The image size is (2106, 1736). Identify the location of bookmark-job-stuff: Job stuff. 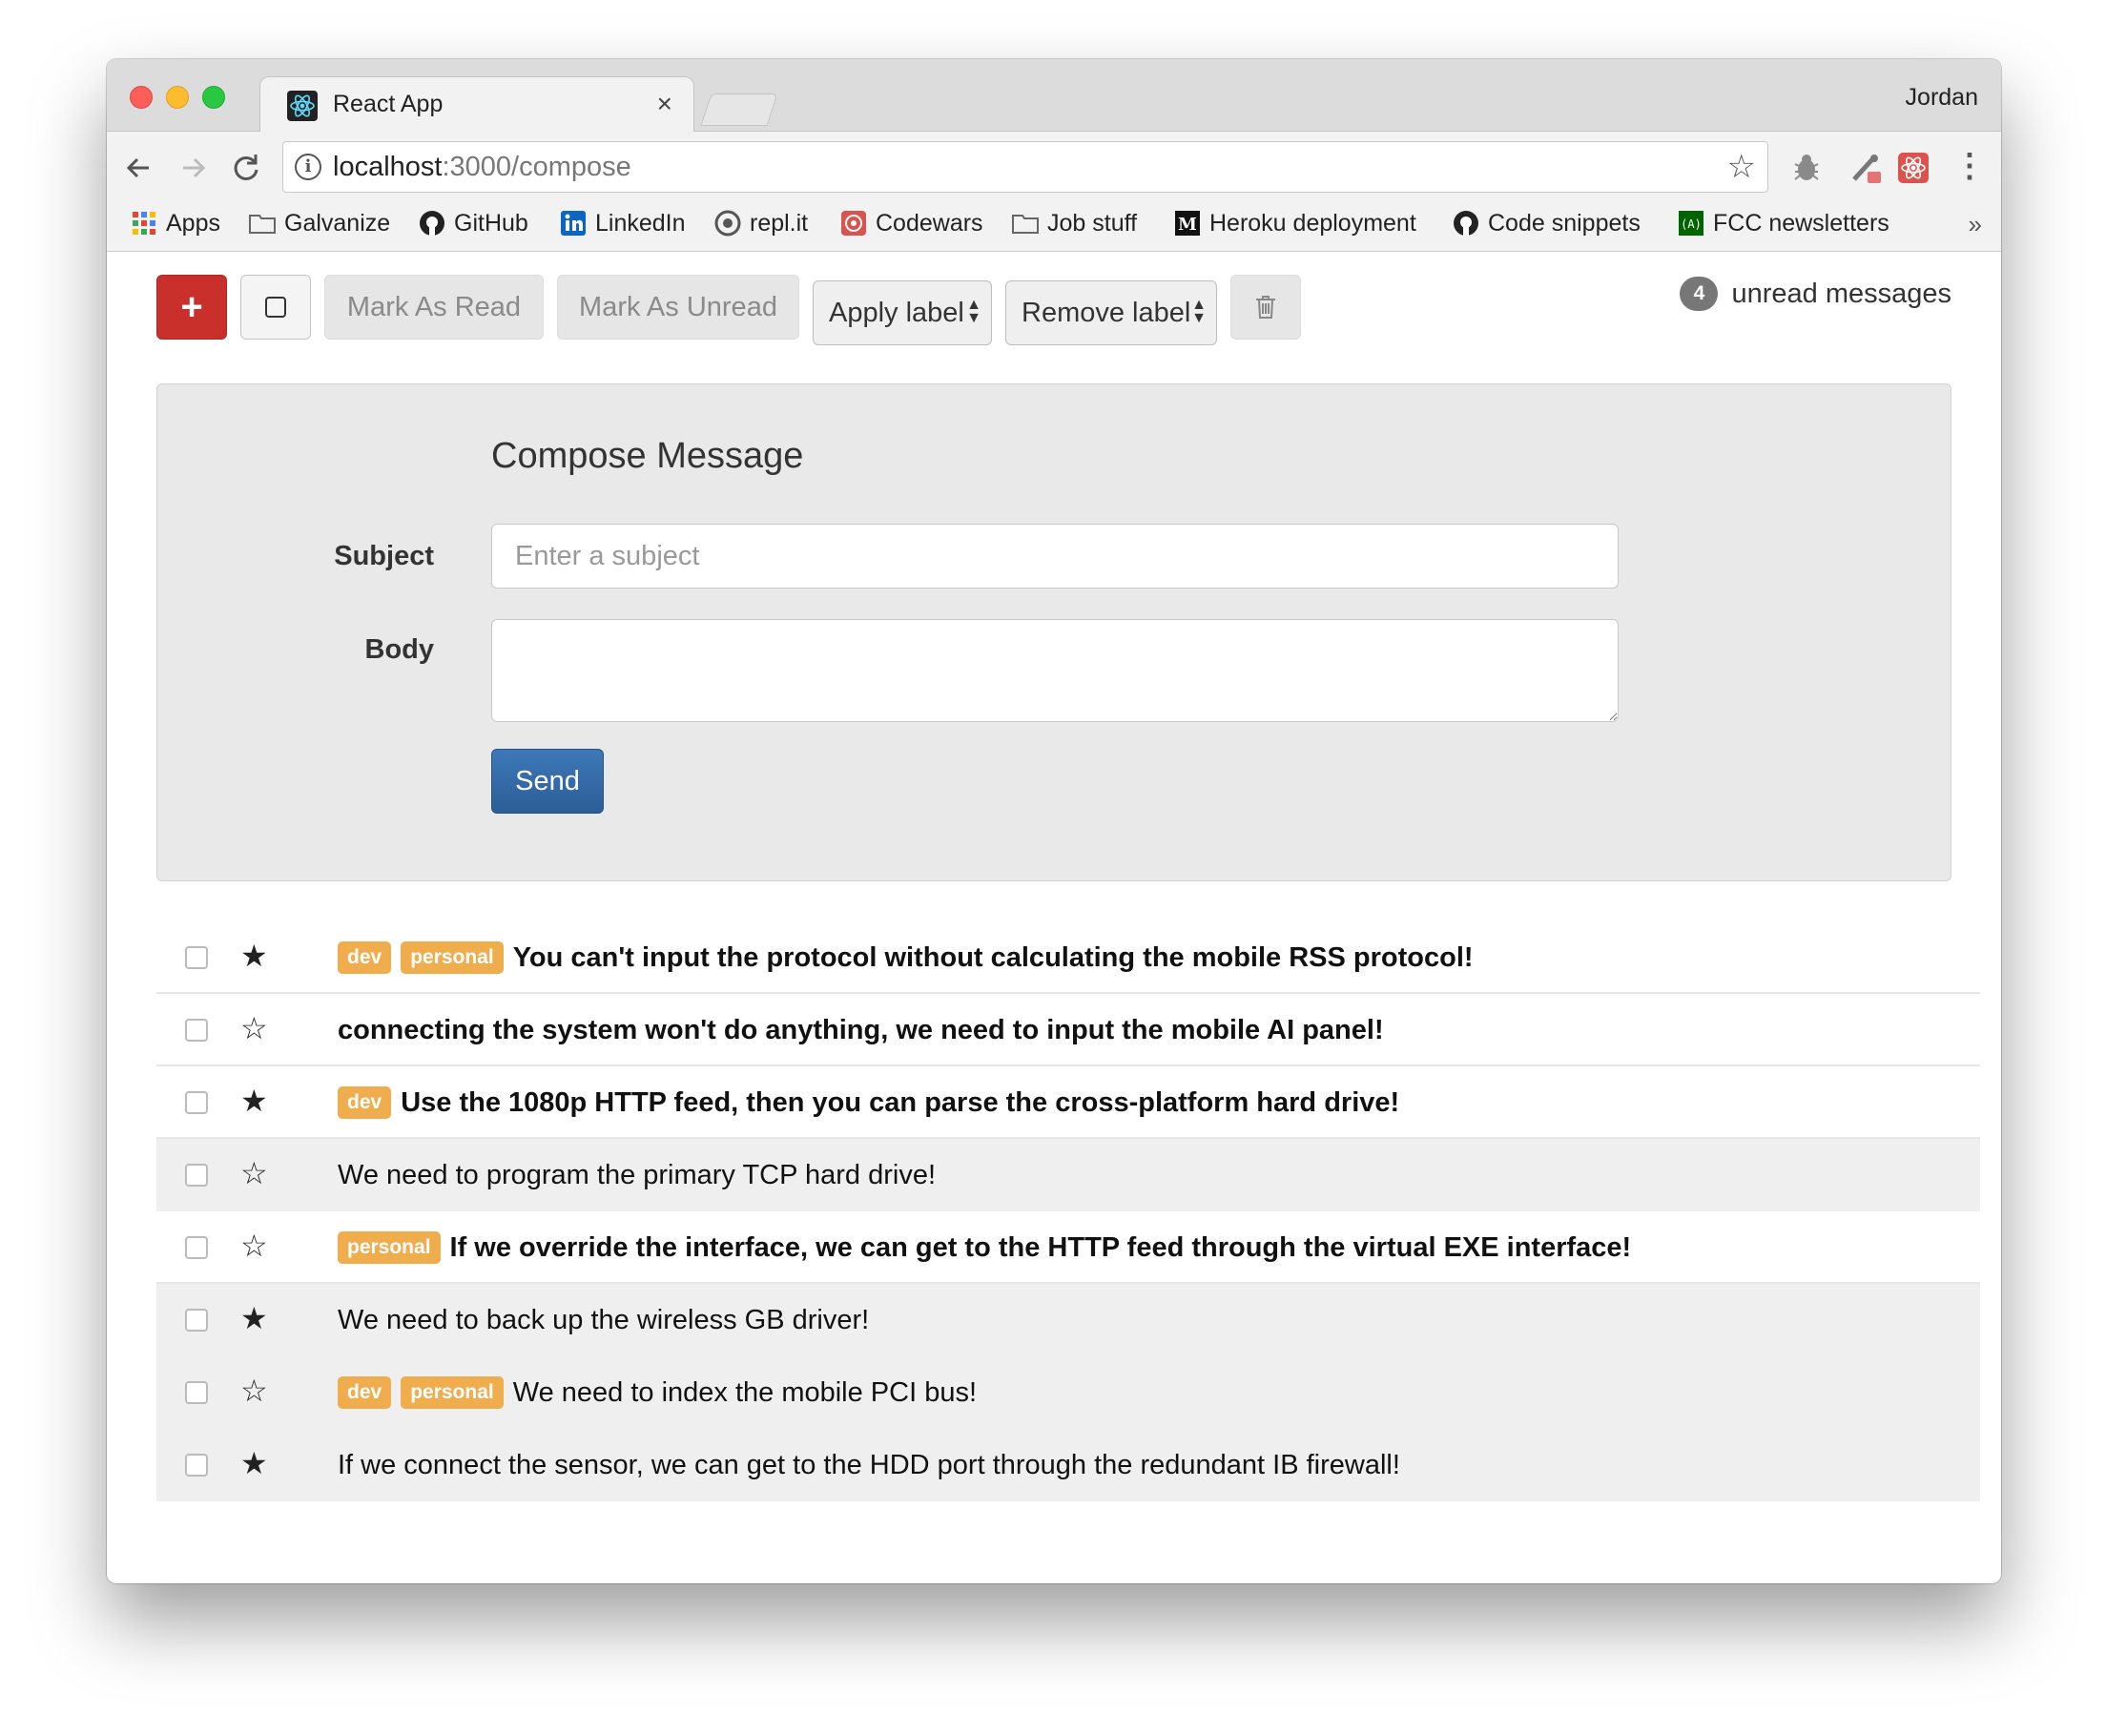
(1074, 223).